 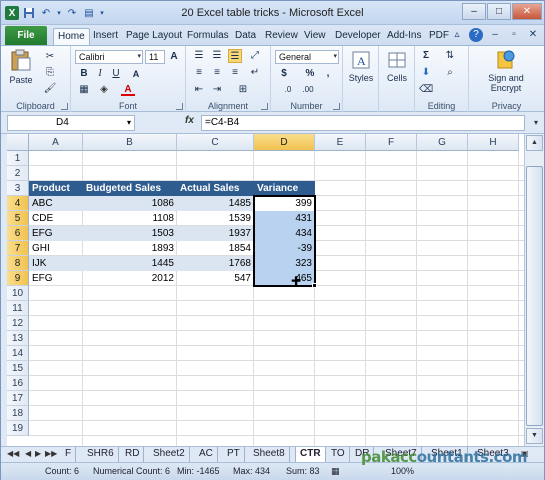 I want to click on currency-button: $, so click(x=284, y=74).